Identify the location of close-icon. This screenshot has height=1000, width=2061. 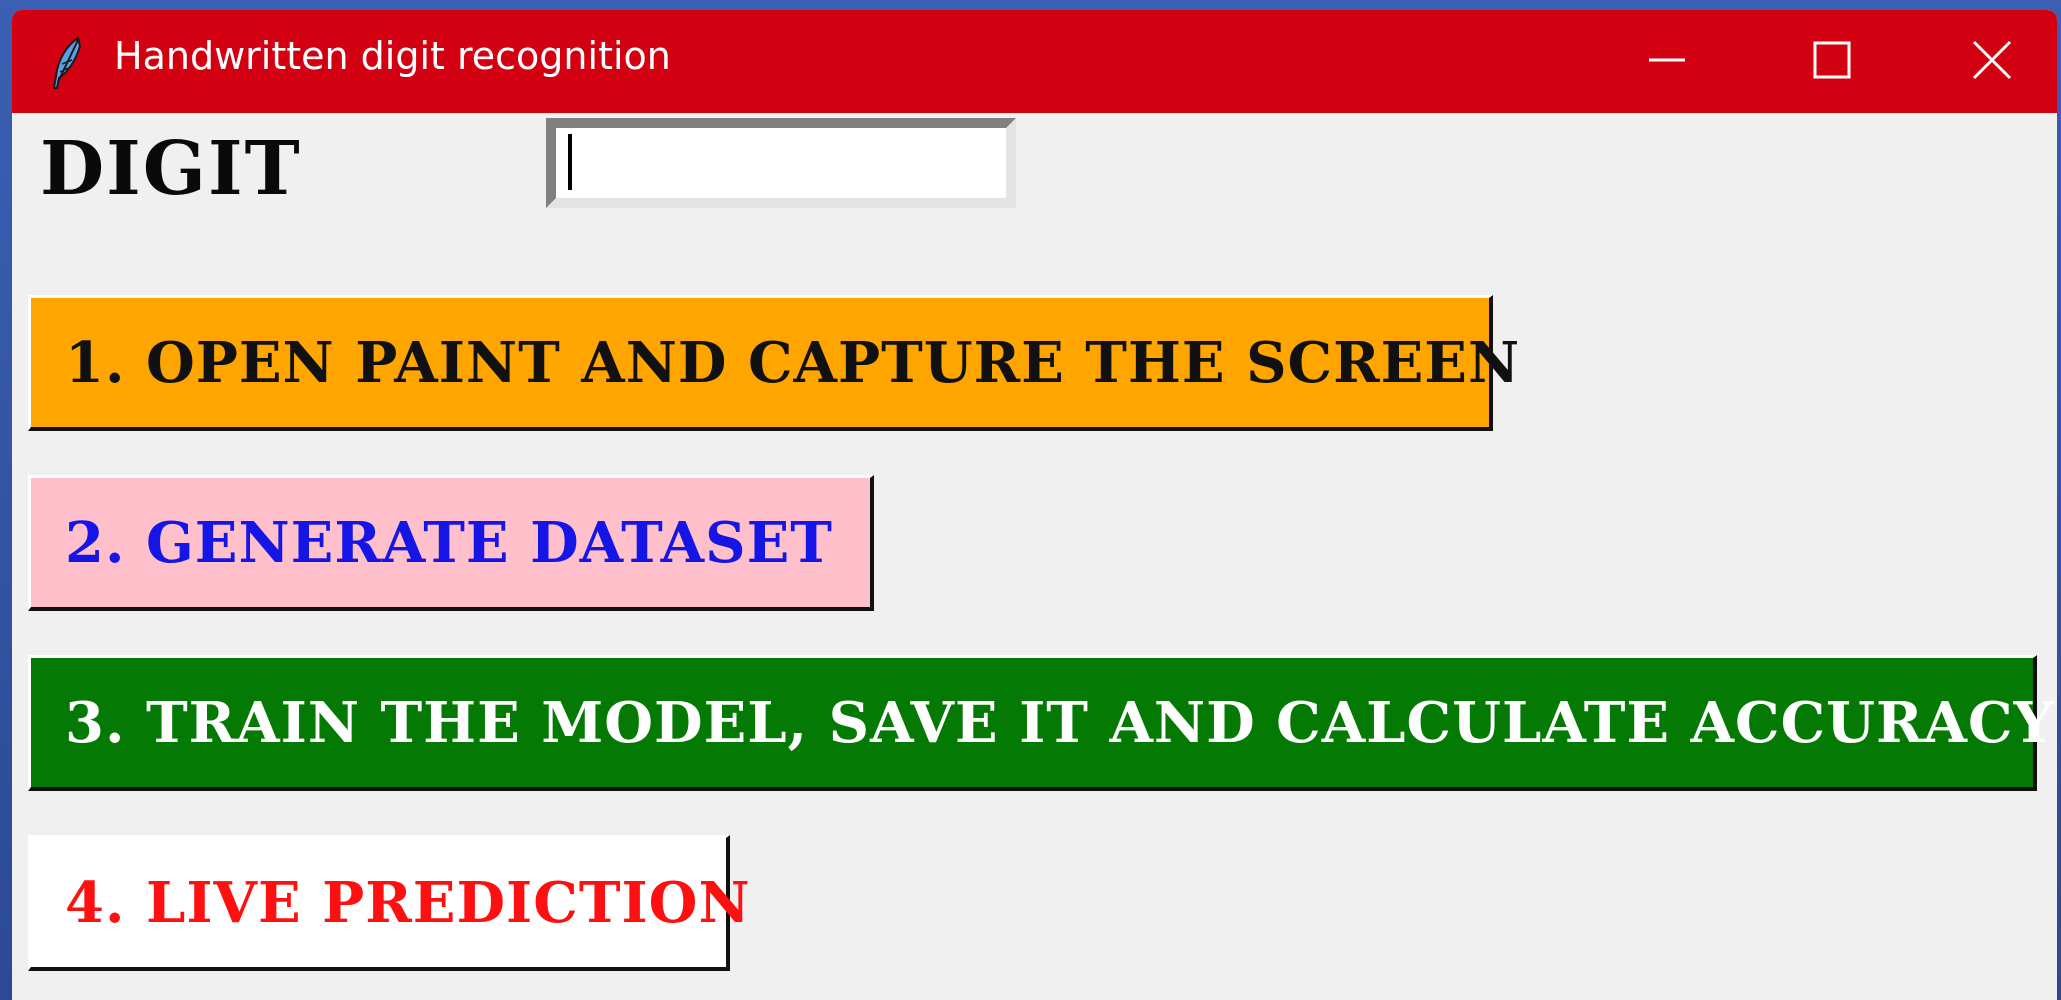
(1992, 62).